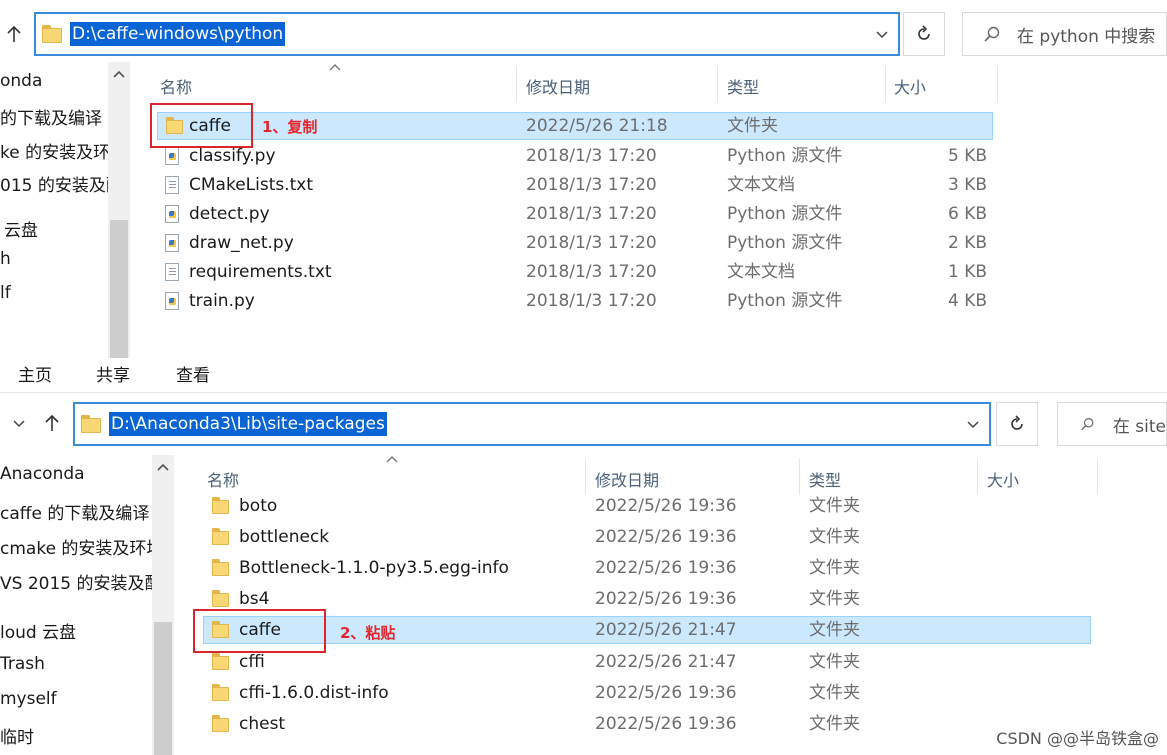  I want to click on recent-locations-icon, so click(19, 424).